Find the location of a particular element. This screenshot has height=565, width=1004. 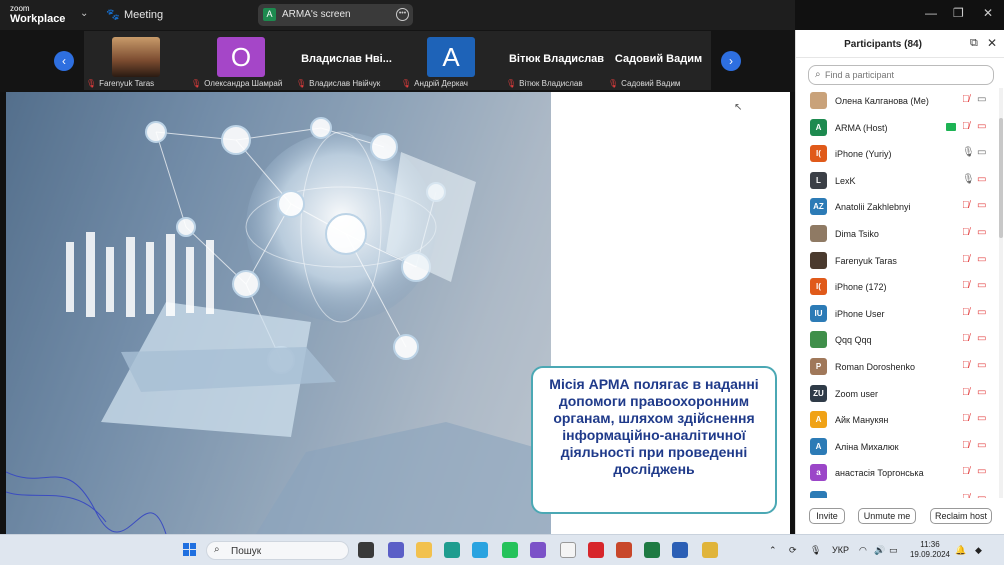

taskbar-search: ⌕ Пошук is located at coordinates (277, 550).